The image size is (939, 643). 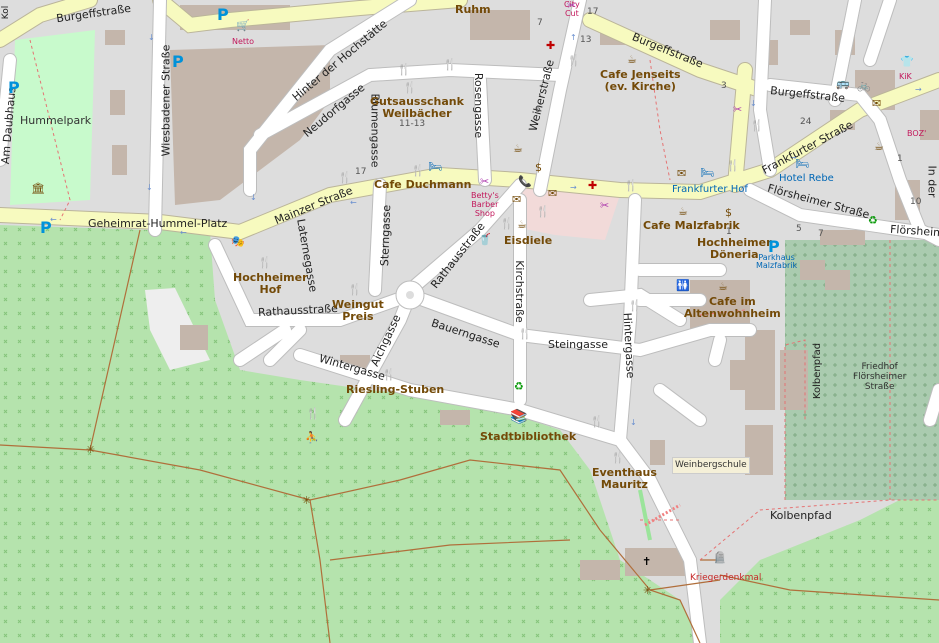 What do you see at coordinates (243, 25) in the screenshot?
I see `shop-icon: 🛒` at bounding box center [243, 25].